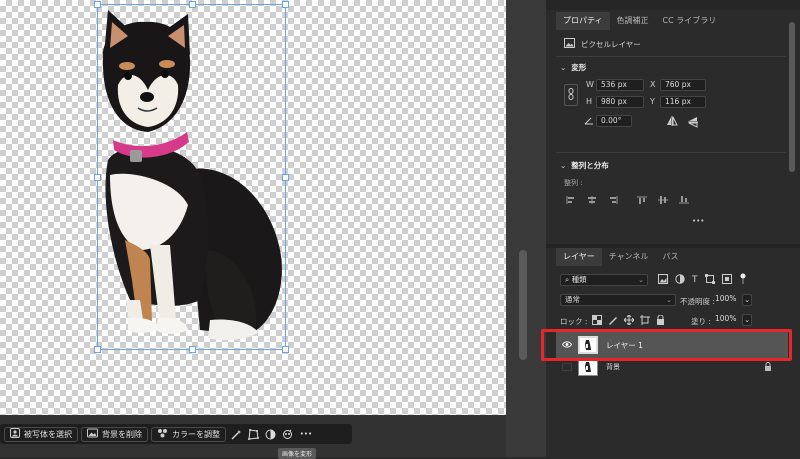  Describe the element at coordinates (97, 349) in the screenshot. I see `handle-bottom-left` at that location.